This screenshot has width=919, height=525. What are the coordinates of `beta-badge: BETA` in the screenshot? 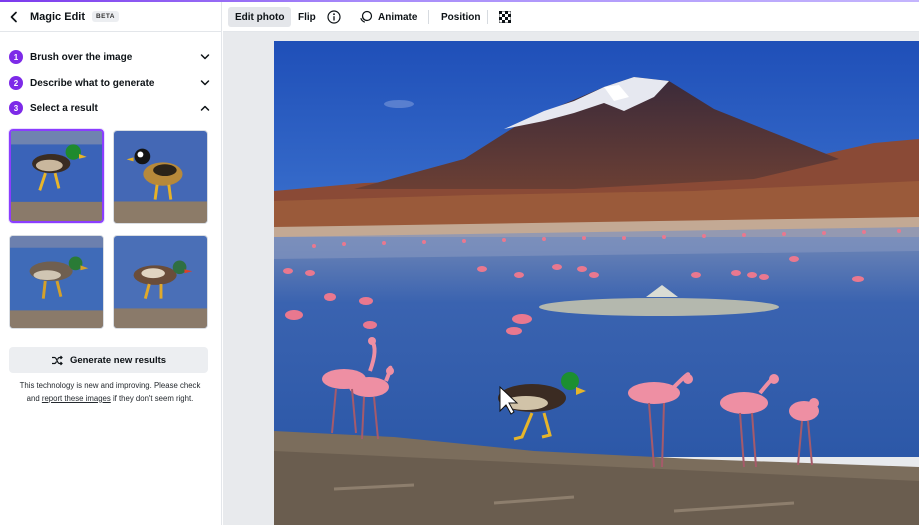 It's located at (105, 16).